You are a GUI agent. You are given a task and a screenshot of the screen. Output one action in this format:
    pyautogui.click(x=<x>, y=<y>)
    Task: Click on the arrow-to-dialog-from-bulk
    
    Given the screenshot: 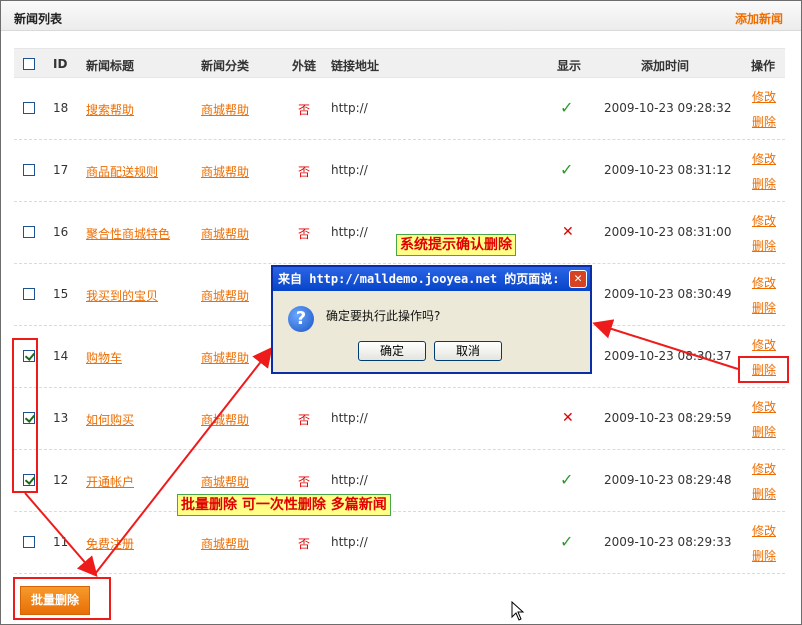 What is the action you would take?
    pyautogui.click(x=183, y=460)
    